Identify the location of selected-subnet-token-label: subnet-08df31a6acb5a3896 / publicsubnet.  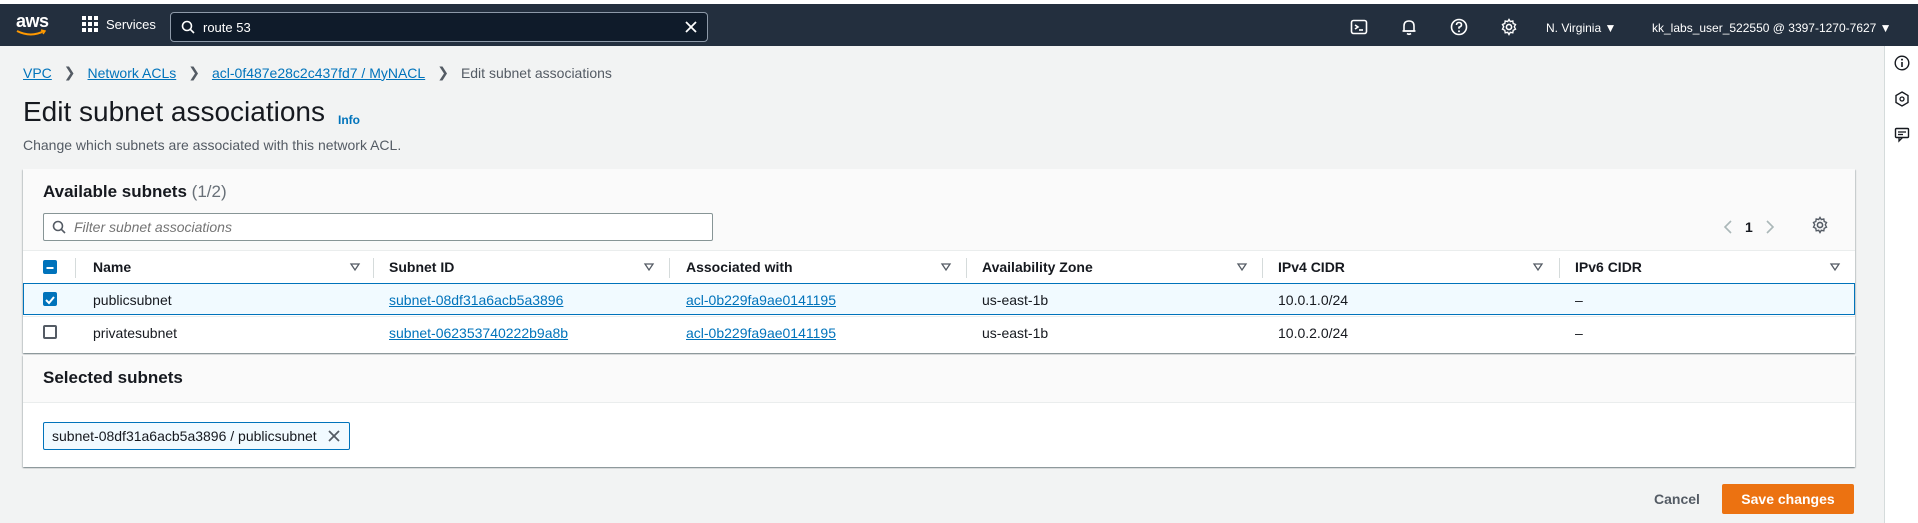
(184, 436).